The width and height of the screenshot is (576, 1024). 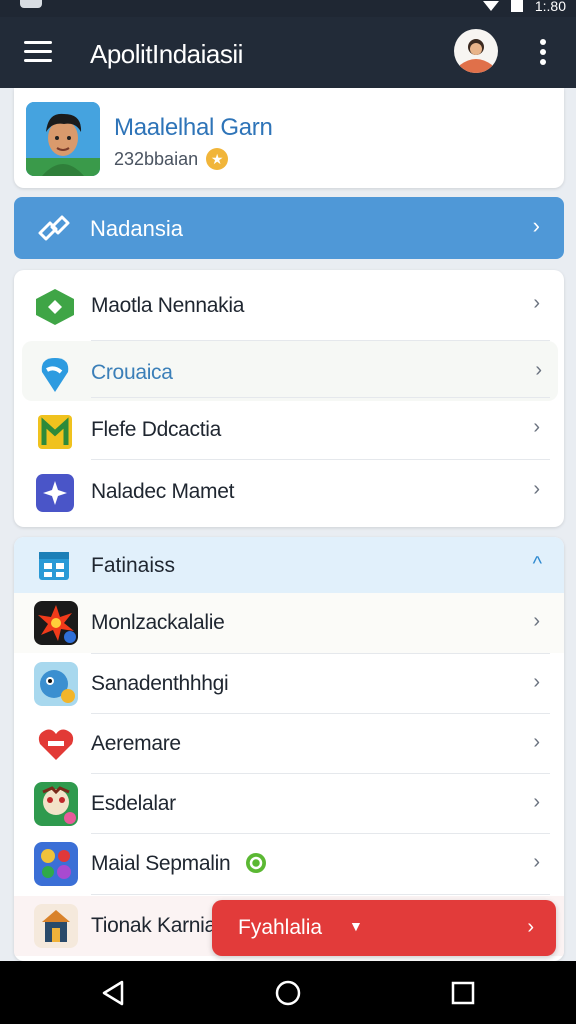 I want to click on blue-pin-icon, so click(x=55, y=375).